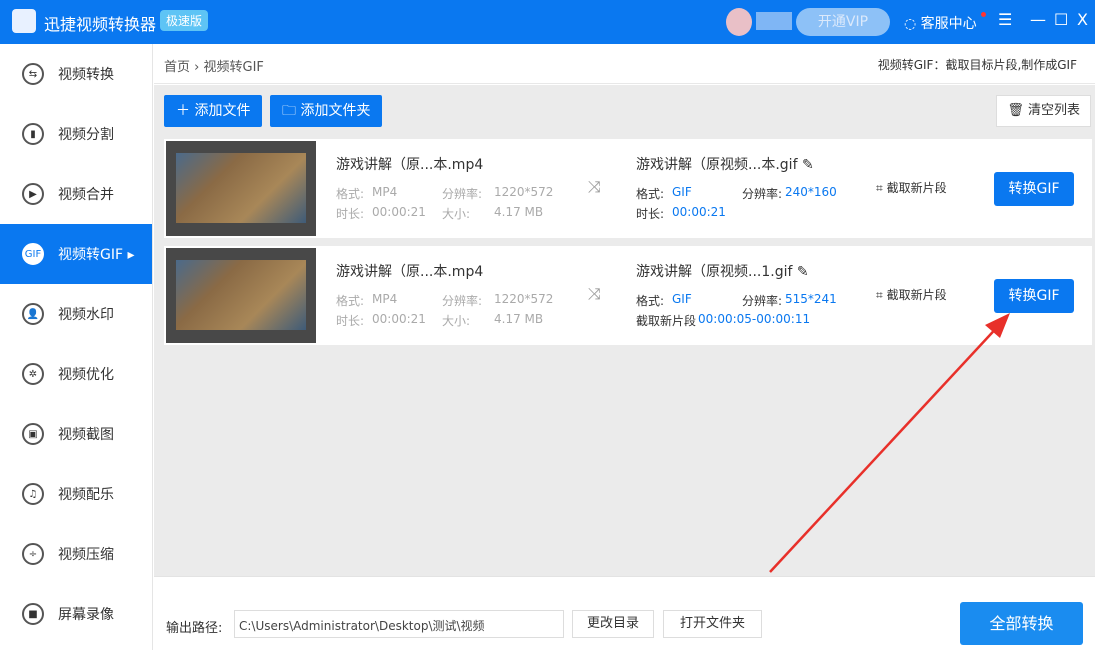 The height and width of the screenshot is (650, 1095). I want to click on service-label: 客服中心, so click(948, 24).